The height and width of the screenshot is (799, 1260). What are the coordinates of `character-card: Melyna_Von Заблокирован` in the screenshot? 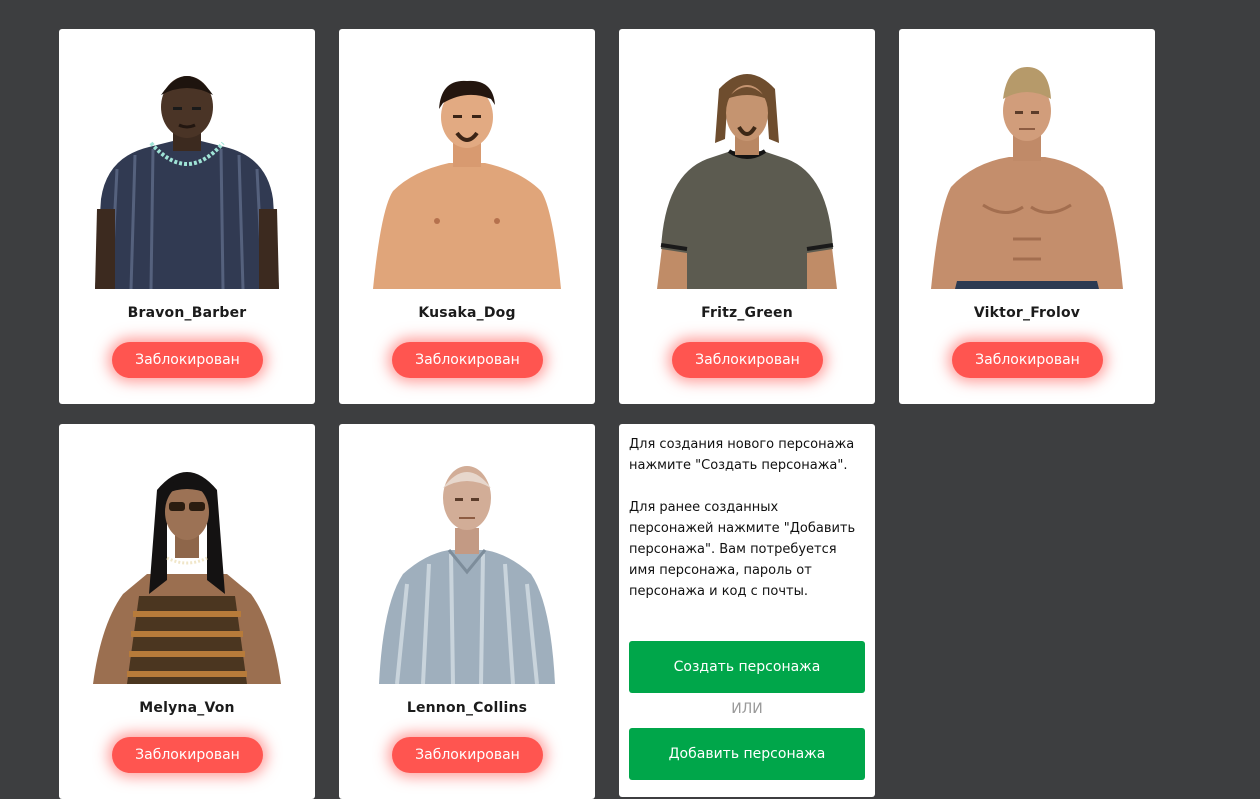 It's located at (187, 611).